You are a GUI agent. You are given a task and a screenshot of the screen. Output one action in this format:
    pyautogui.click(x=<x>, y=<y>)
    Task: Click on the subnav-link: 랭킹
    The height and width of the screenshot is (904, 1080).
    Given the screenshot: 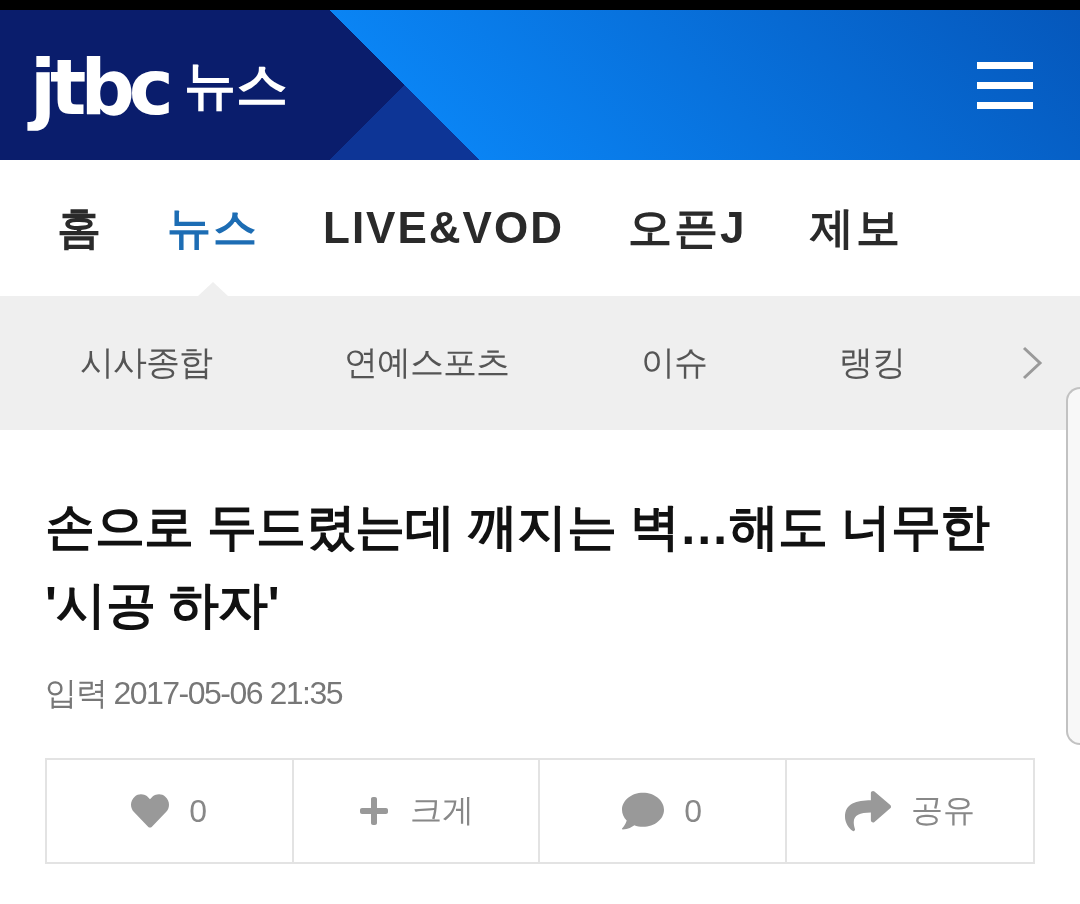 What is the action you would take?
    pyautogui.click(x=872, y=363)
    